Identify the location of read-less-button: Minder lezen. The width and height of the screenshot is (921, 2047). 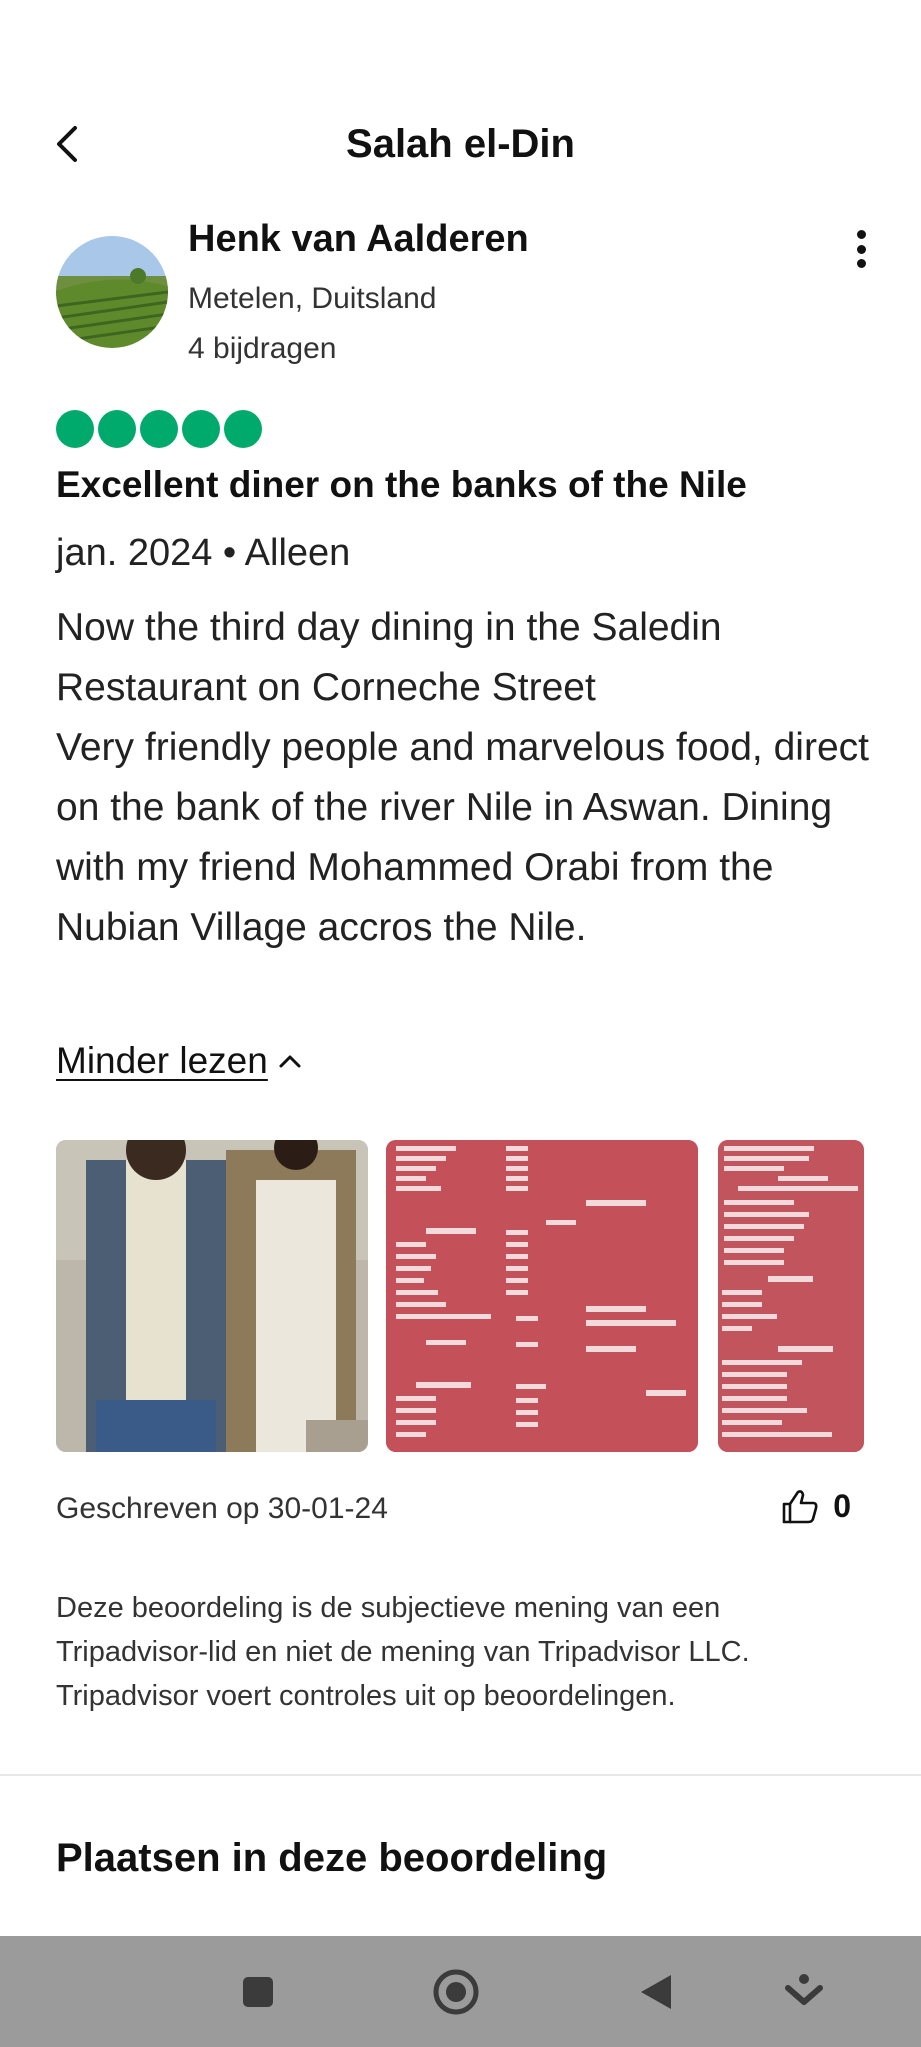
(179, 1061).